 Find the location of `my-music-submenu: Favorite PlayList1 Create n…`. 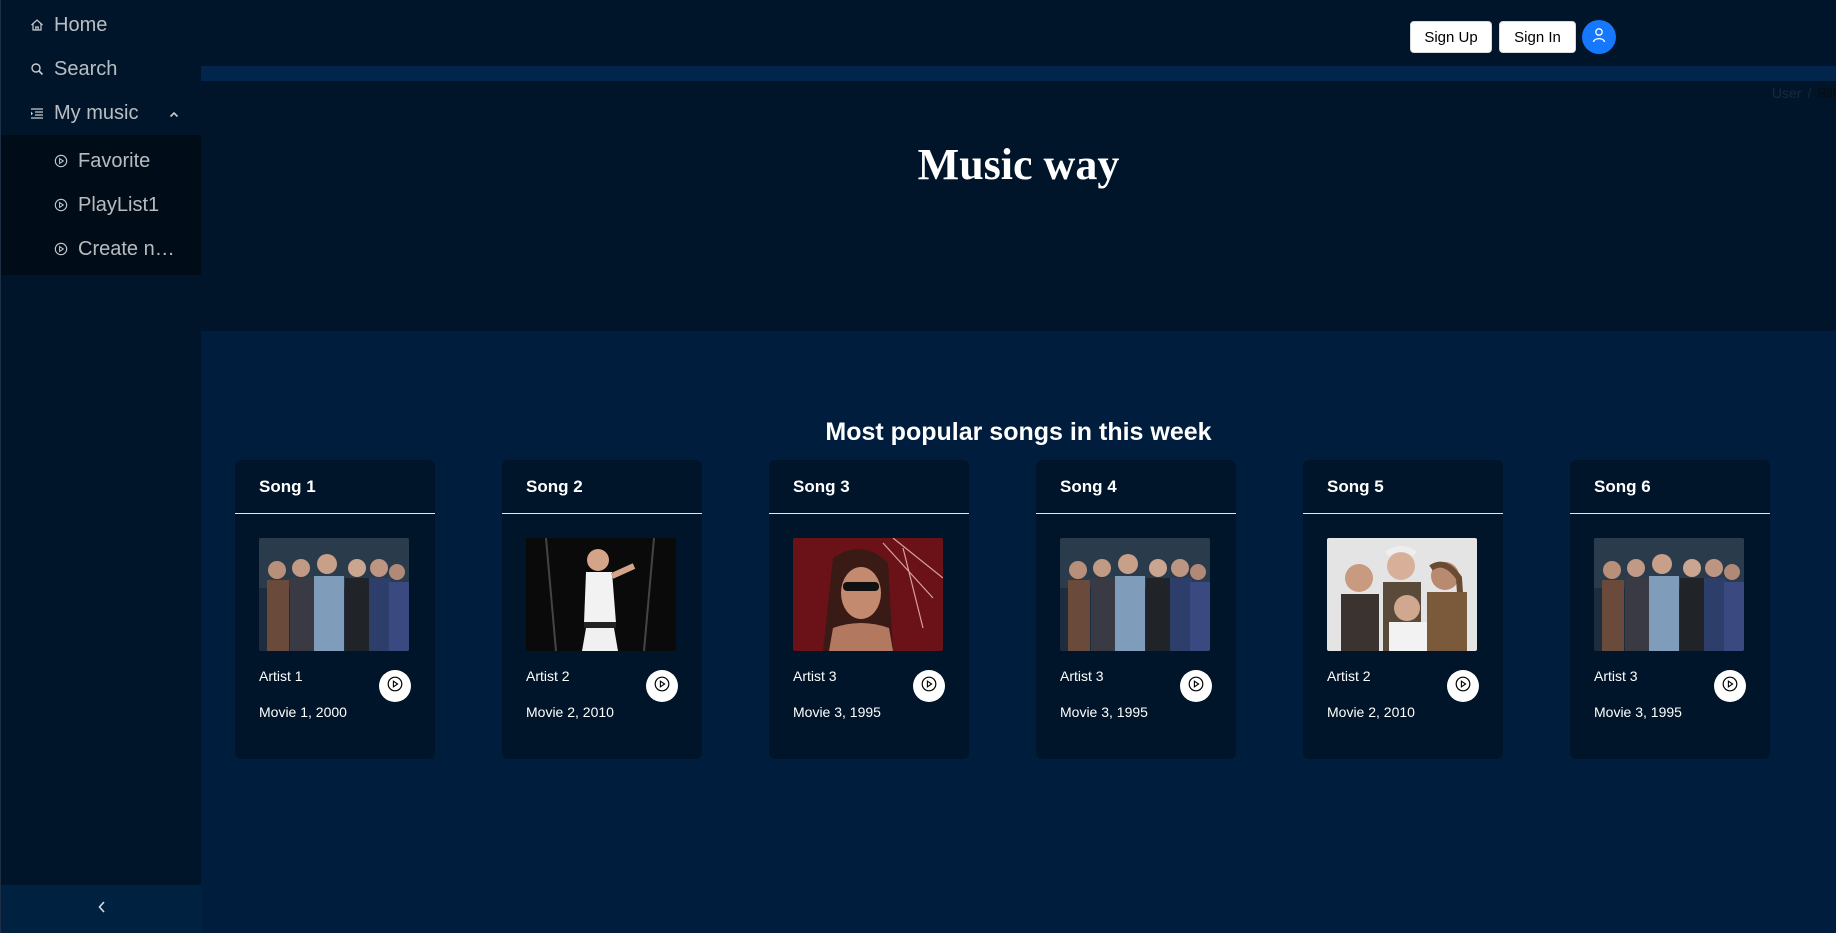

my-music-submenu: Favorite PlayList1 Create n… is located at coordinates (101, 205).